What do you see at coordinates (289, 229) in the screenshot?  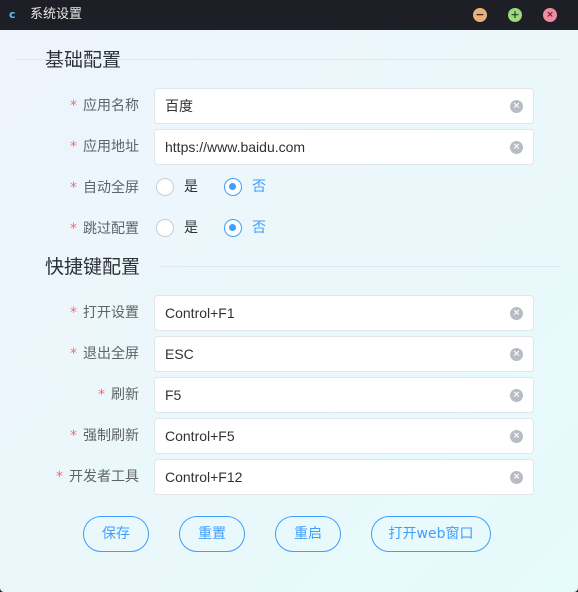 I see `form-row-skip-config: * 跳过配置 是 否` at bounding box center [289, 229].